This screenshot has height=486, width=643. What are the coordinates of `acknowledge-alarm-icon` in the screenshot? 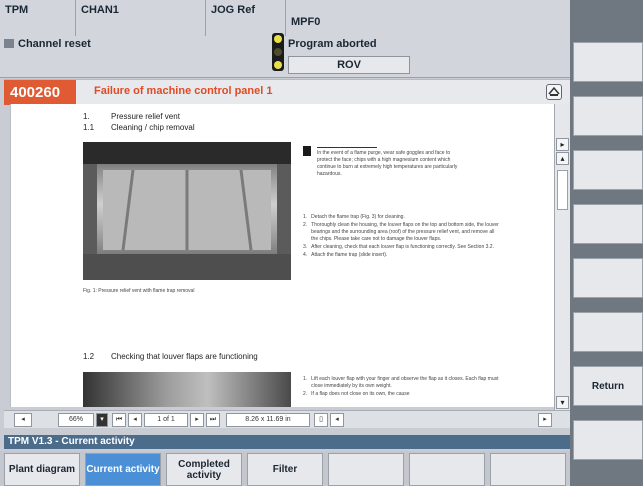 It's located at (554, 92).